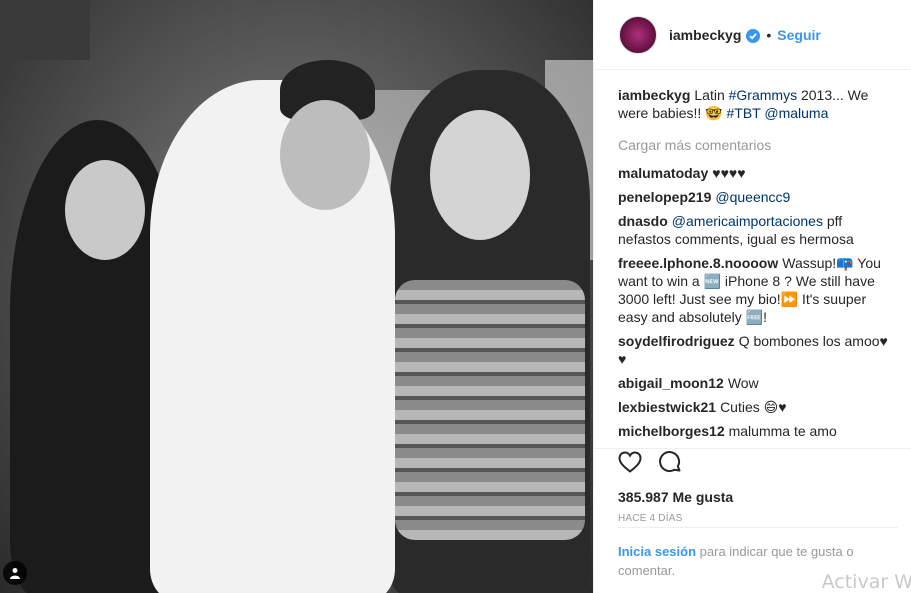 The width and height of the screenshot is (911, 593). I want to click on activation-watermark: Activar W, so click(866, 582).